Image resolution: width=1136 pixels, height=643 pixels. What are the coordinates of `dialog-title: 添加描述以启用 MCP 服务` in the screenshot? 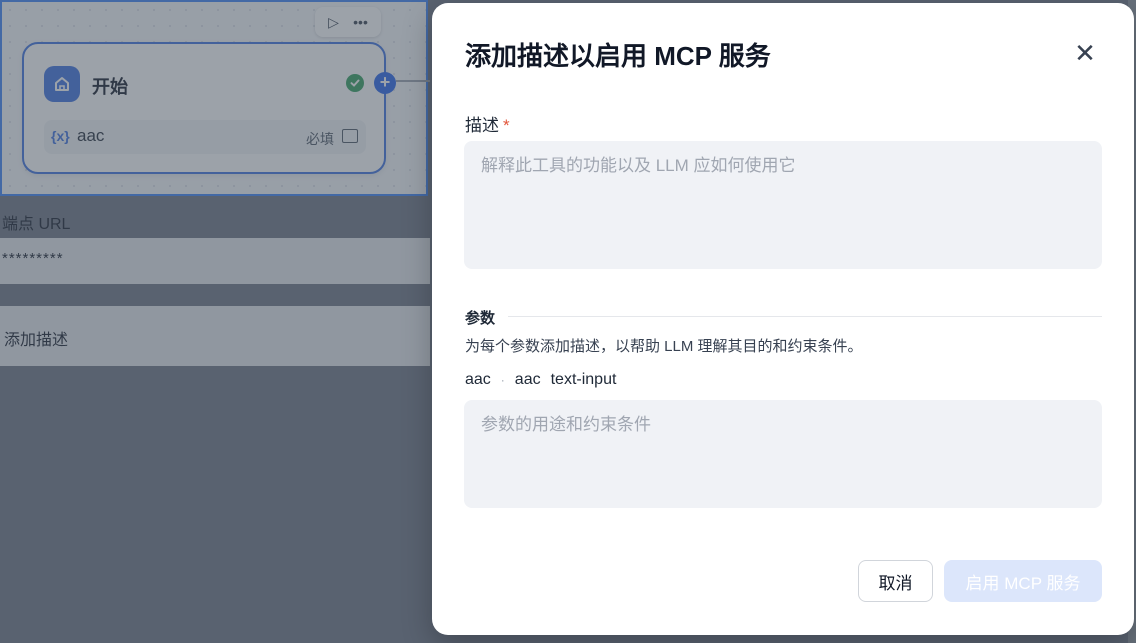 It's located at (618, 56).